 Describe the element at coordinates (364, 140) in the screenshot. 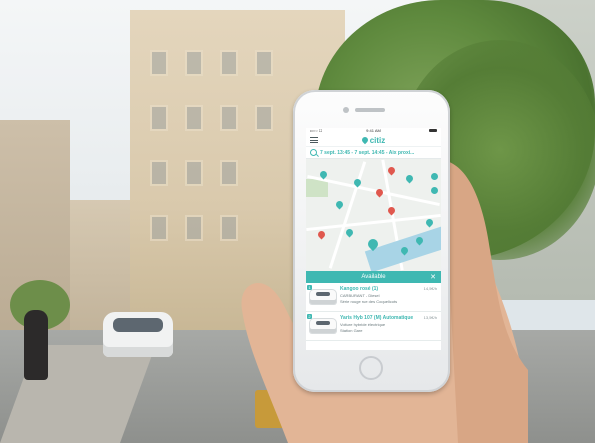

I see `location-pin-icon` at that location.